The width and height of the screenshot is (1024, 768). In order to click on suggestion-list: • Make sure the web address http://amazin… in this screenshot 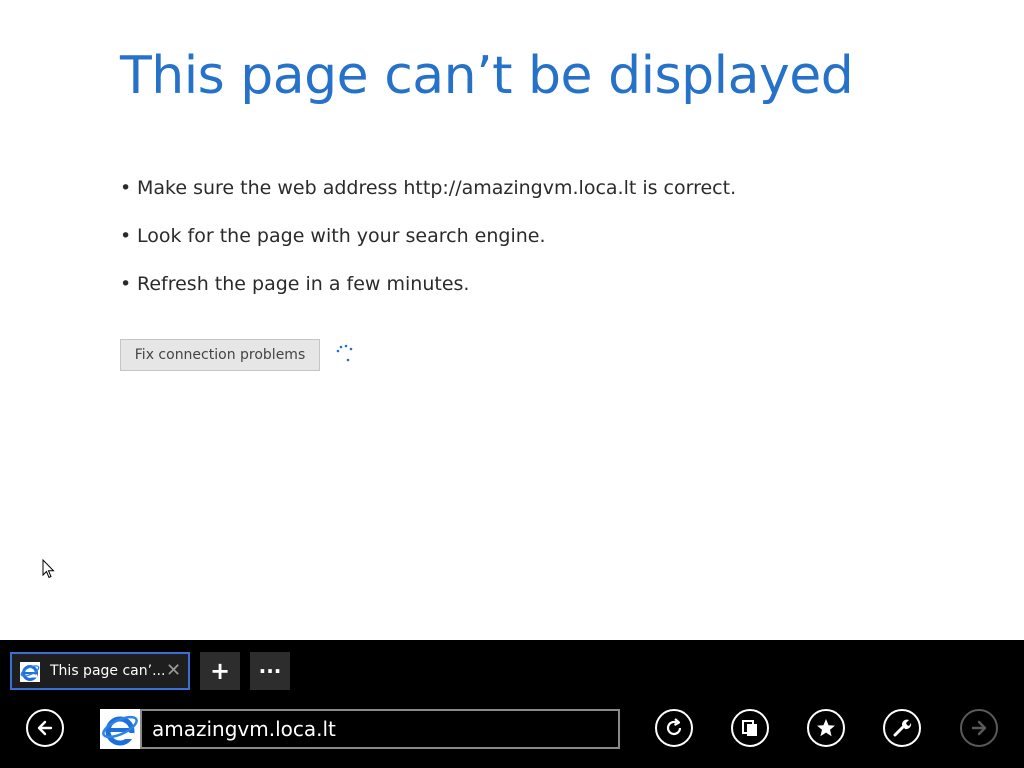, I will do `click(428, 246)`.